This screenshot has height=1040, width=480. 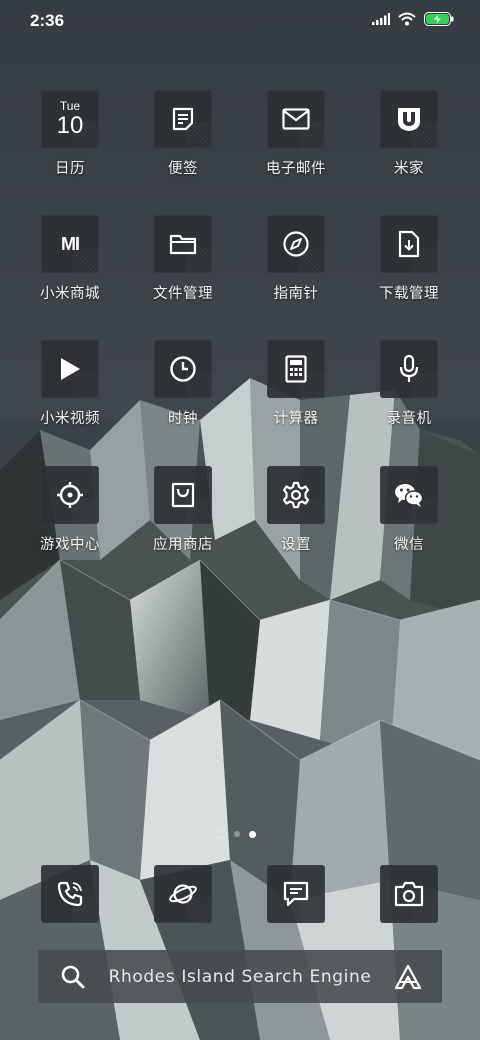 I want to click on app-app-store: 应用商店, so click(x=183, y=510).